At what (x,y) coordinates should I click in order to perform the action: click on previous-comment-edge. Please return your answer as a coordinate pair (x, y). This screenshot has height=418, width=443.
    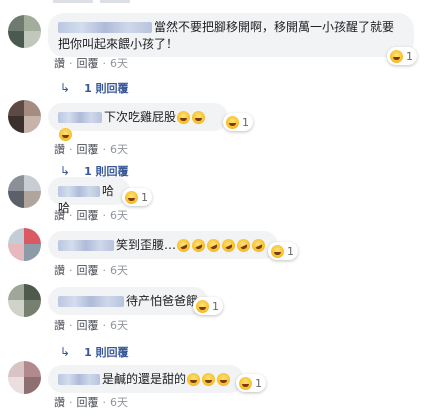
    Looking at the image, I should click on (221, 2).